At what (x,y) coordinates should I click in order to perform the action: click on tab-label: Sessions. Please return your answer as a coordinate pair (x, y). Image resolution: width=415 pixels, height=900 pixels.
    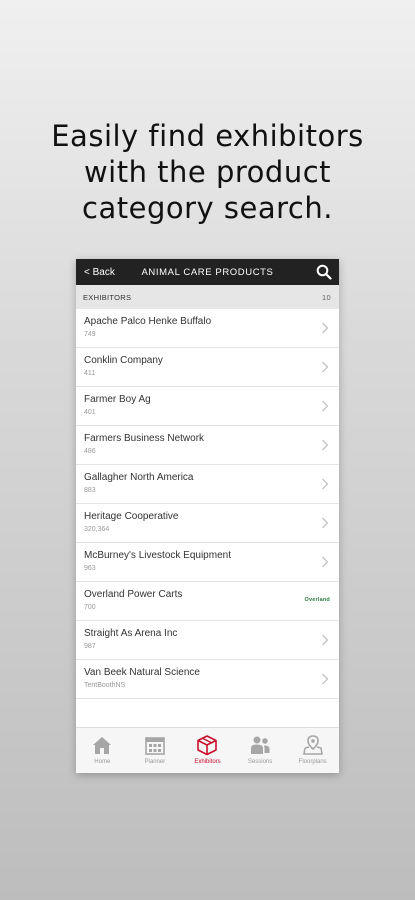
    Looking at the image, I should click on (260, 762).